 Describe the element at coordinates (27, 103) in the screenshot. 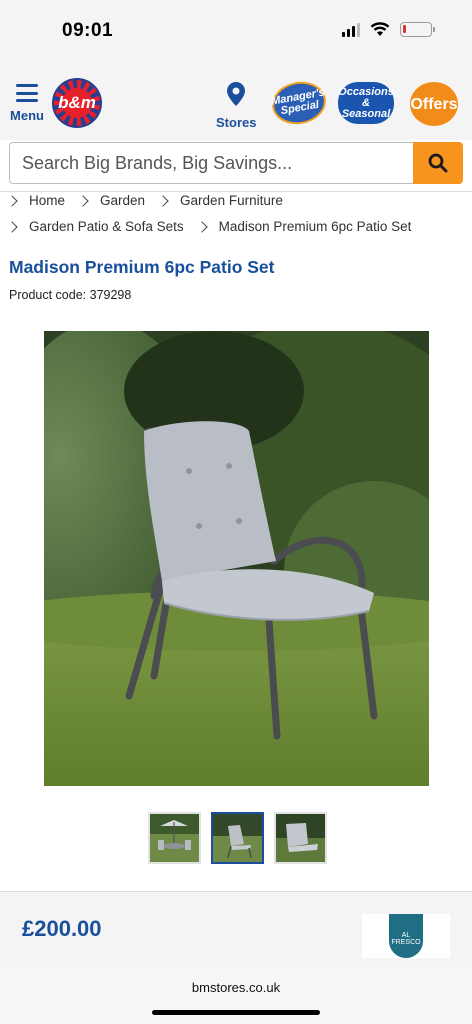

I see `menu-button: Menu` at that location.